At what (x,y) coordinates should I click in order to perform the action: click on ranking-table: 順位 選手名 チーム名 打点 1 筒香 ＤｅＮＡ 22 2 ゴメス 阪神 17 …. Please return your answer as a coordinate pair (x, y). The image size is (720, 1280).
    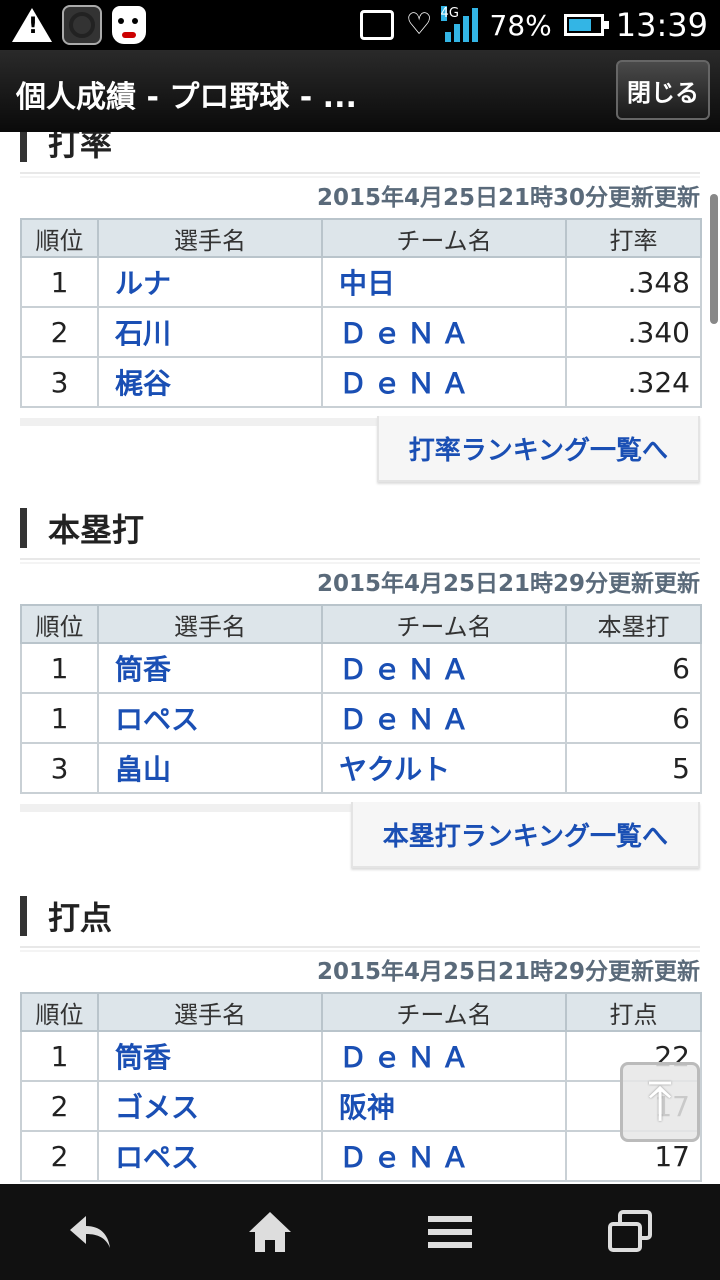
    Looking at the image, I should click on (361, 1087).